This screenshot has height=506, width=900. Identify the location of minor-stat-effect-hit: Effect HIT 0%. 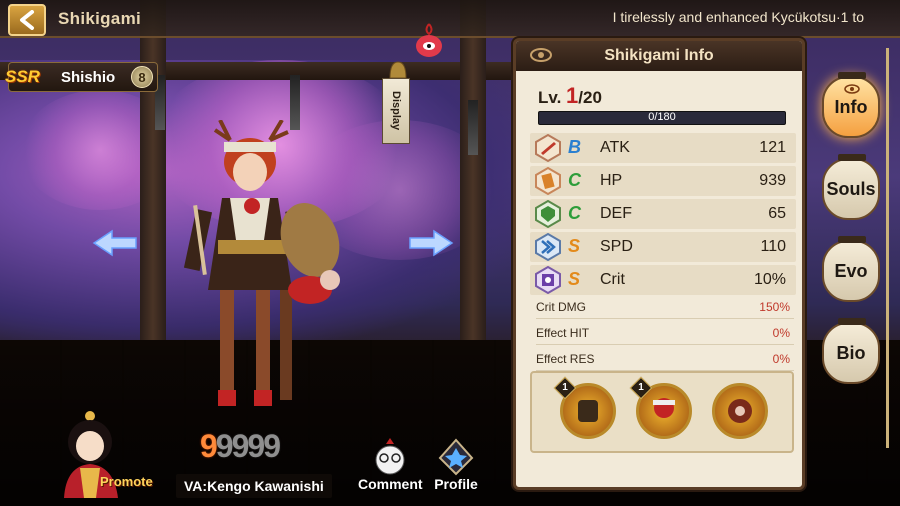
(665, 334).